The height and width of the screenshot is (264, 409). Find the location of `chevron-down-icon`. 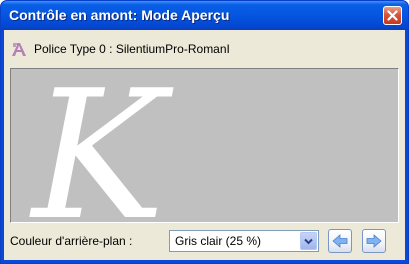

chevron-down-icon is located at coordinates (308, 241).